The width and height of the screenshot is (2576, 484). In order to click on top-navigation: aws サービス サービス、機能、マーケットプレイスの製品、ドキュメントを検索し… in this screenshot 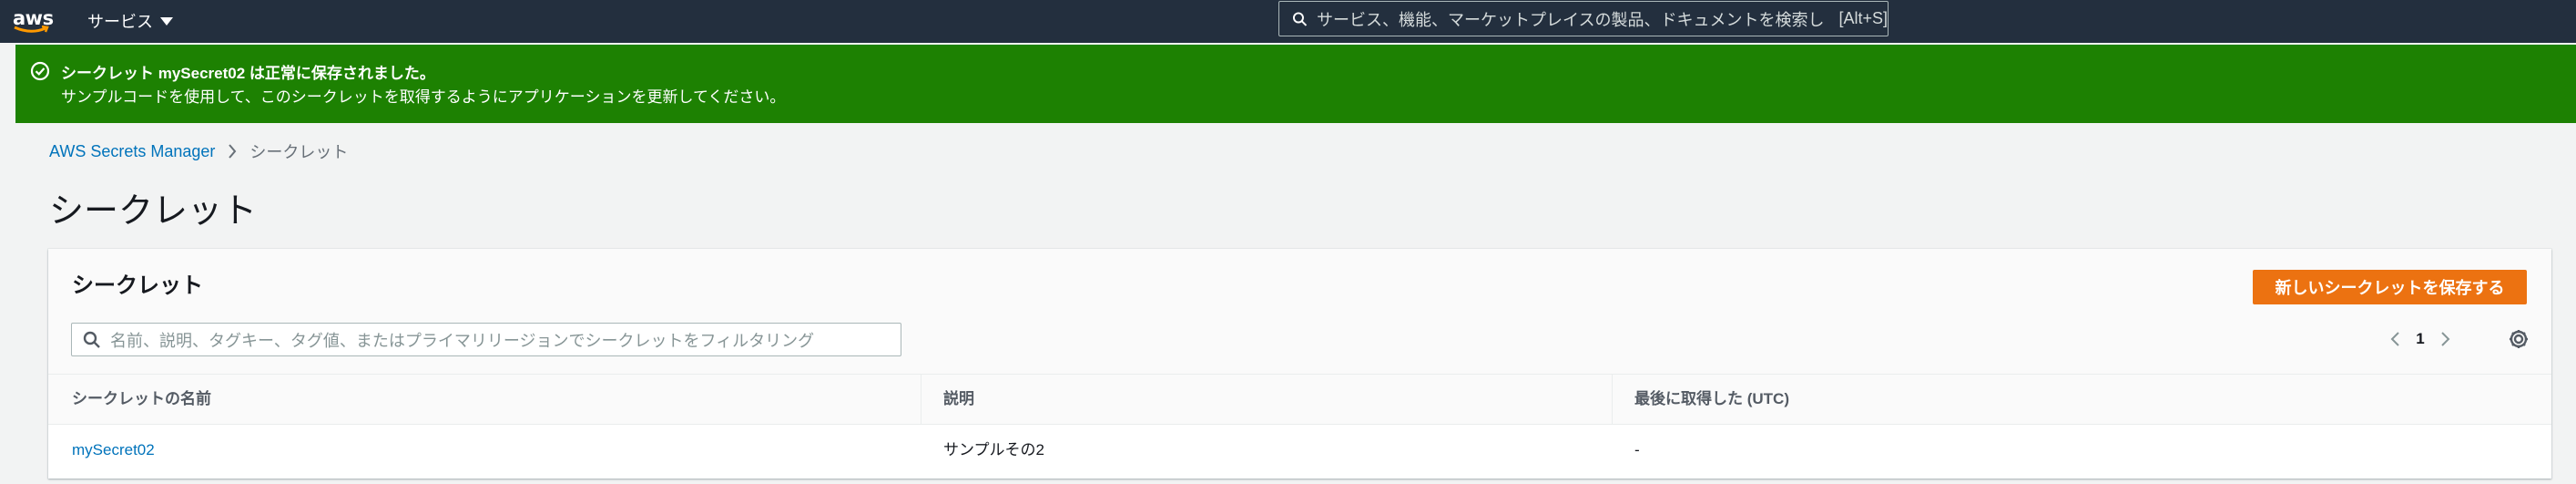, I will do `click(1288, 21)`.